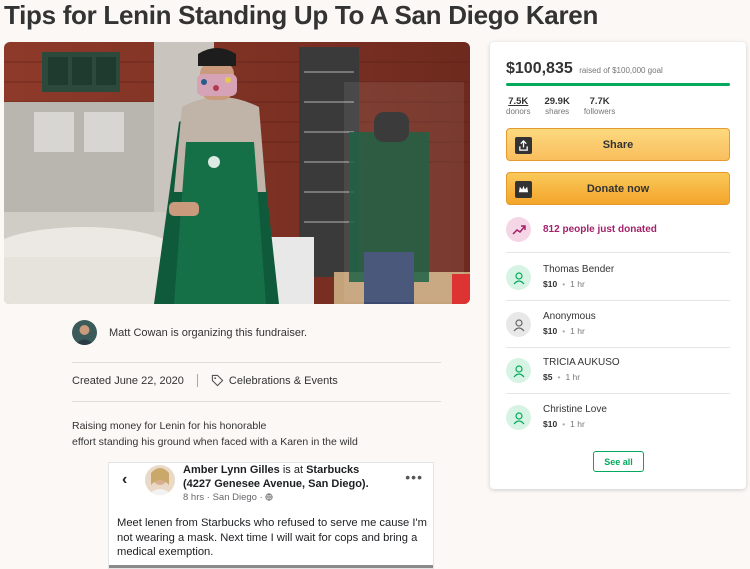 The width and height of the screenshot is (750, 569). Describe the element at coordinates (518, 229) in the screenshot. I see `trending-up-icon` at that location.